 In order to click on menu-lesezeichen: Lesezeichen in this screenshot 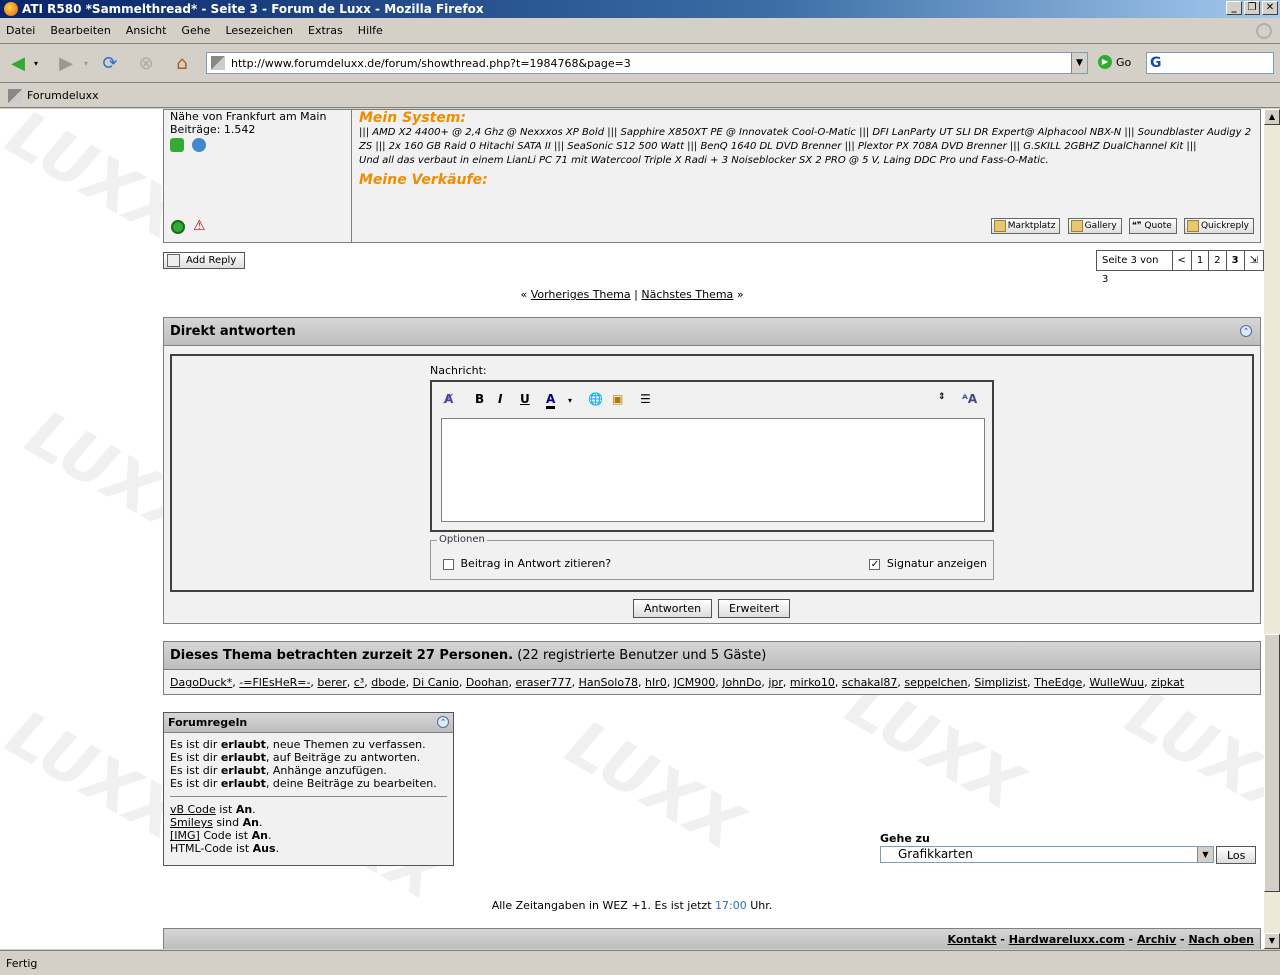, I will do `click(259, 30)`.